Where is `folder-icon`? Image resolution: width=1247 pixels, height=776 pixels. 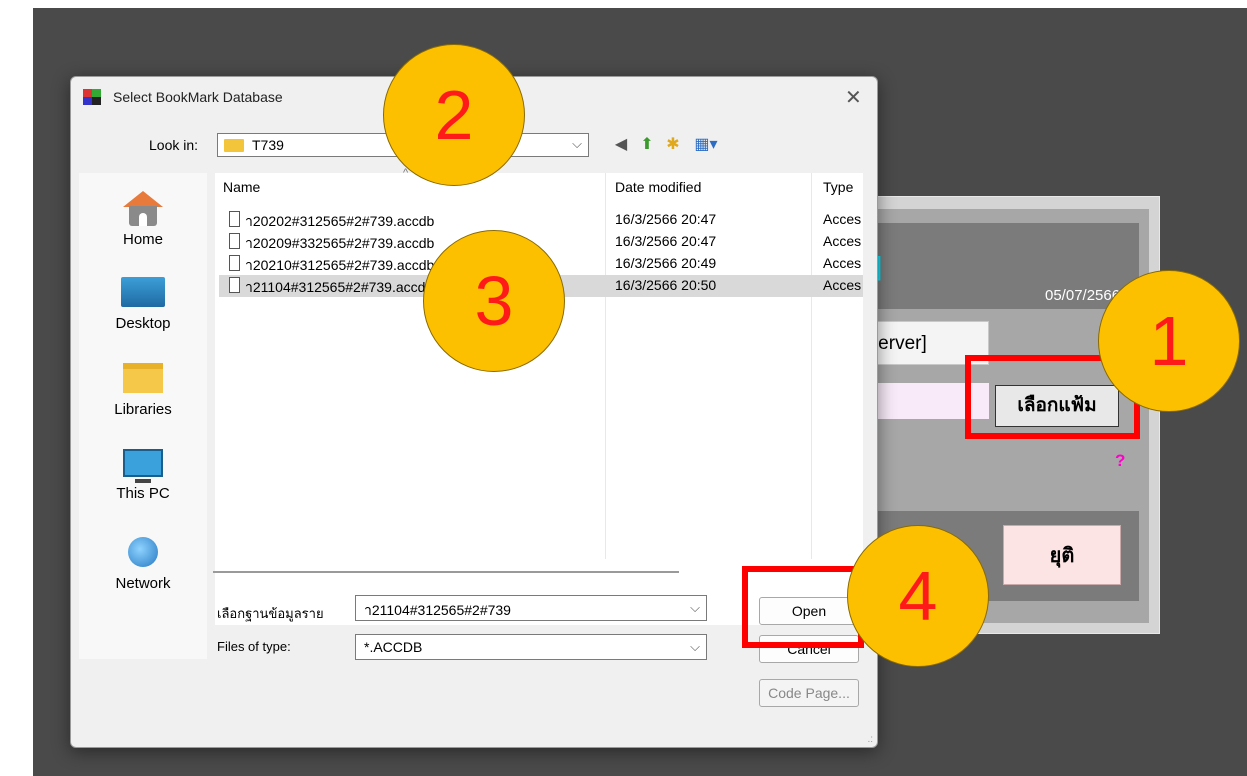 folder-icon is located at coordinates (234, 145).